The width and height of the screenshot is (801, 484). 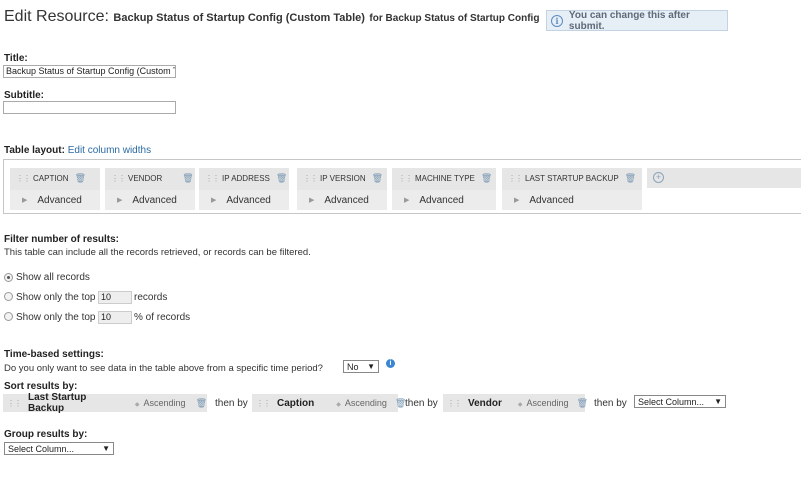 I want to click on column-name: CAPTION, so click(x=51, y=178).